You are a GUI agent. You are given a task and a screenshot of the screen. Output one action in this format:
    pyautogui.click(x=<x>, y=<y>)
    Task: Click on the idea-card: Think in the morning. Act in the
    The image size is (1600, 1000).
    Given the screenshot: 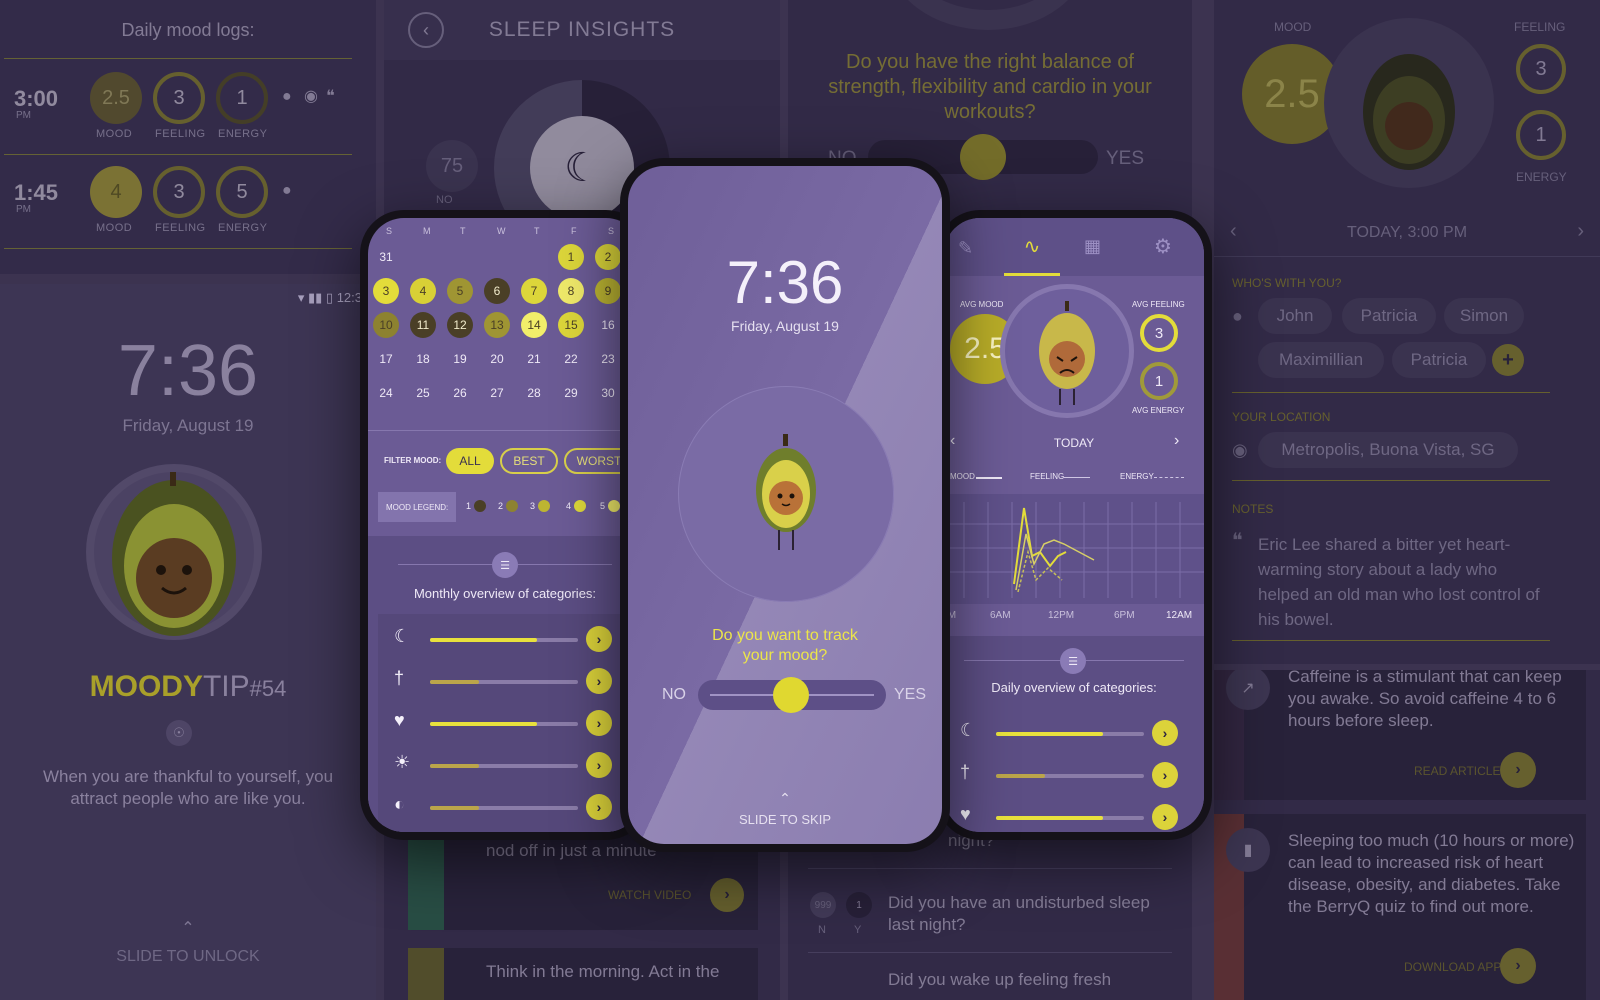 What is the action you would take?
    pyautogui.click(x=583, y=974)
    